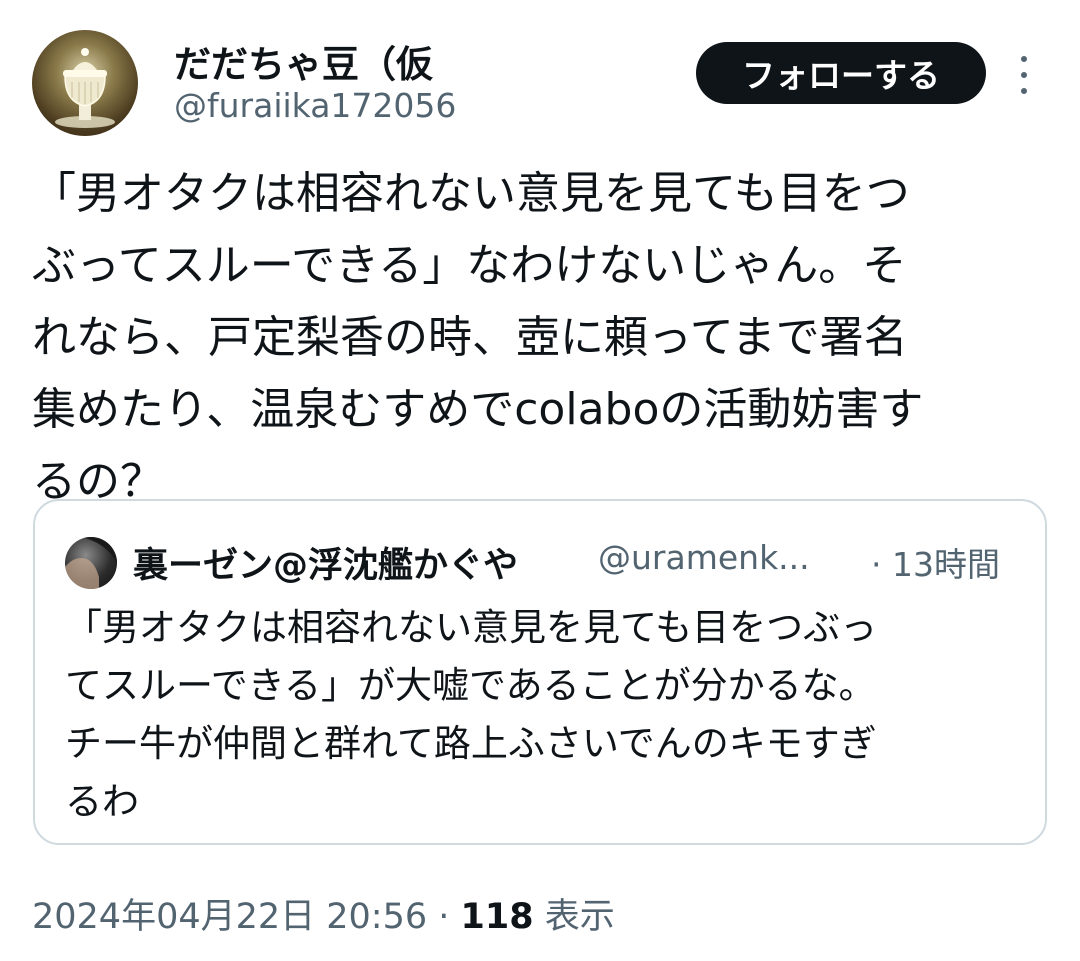 Image resolution: width=1080 pixels, height=961 pixels. What do you see at coordinates (325, 562) in the screenshot?
I see `quoted-author-display-name: 裏ーゼン@浮沈艦かぐや` at bounding box center [325, 562].